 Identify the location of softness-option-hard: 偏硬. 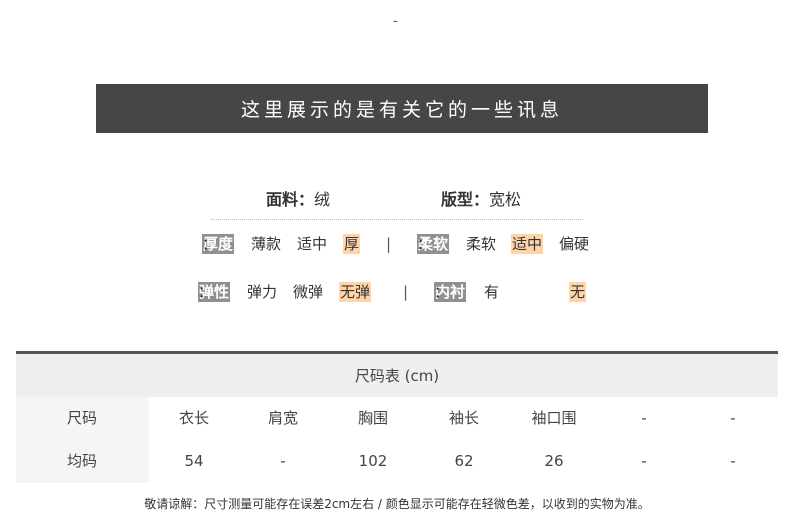
(574, 244).